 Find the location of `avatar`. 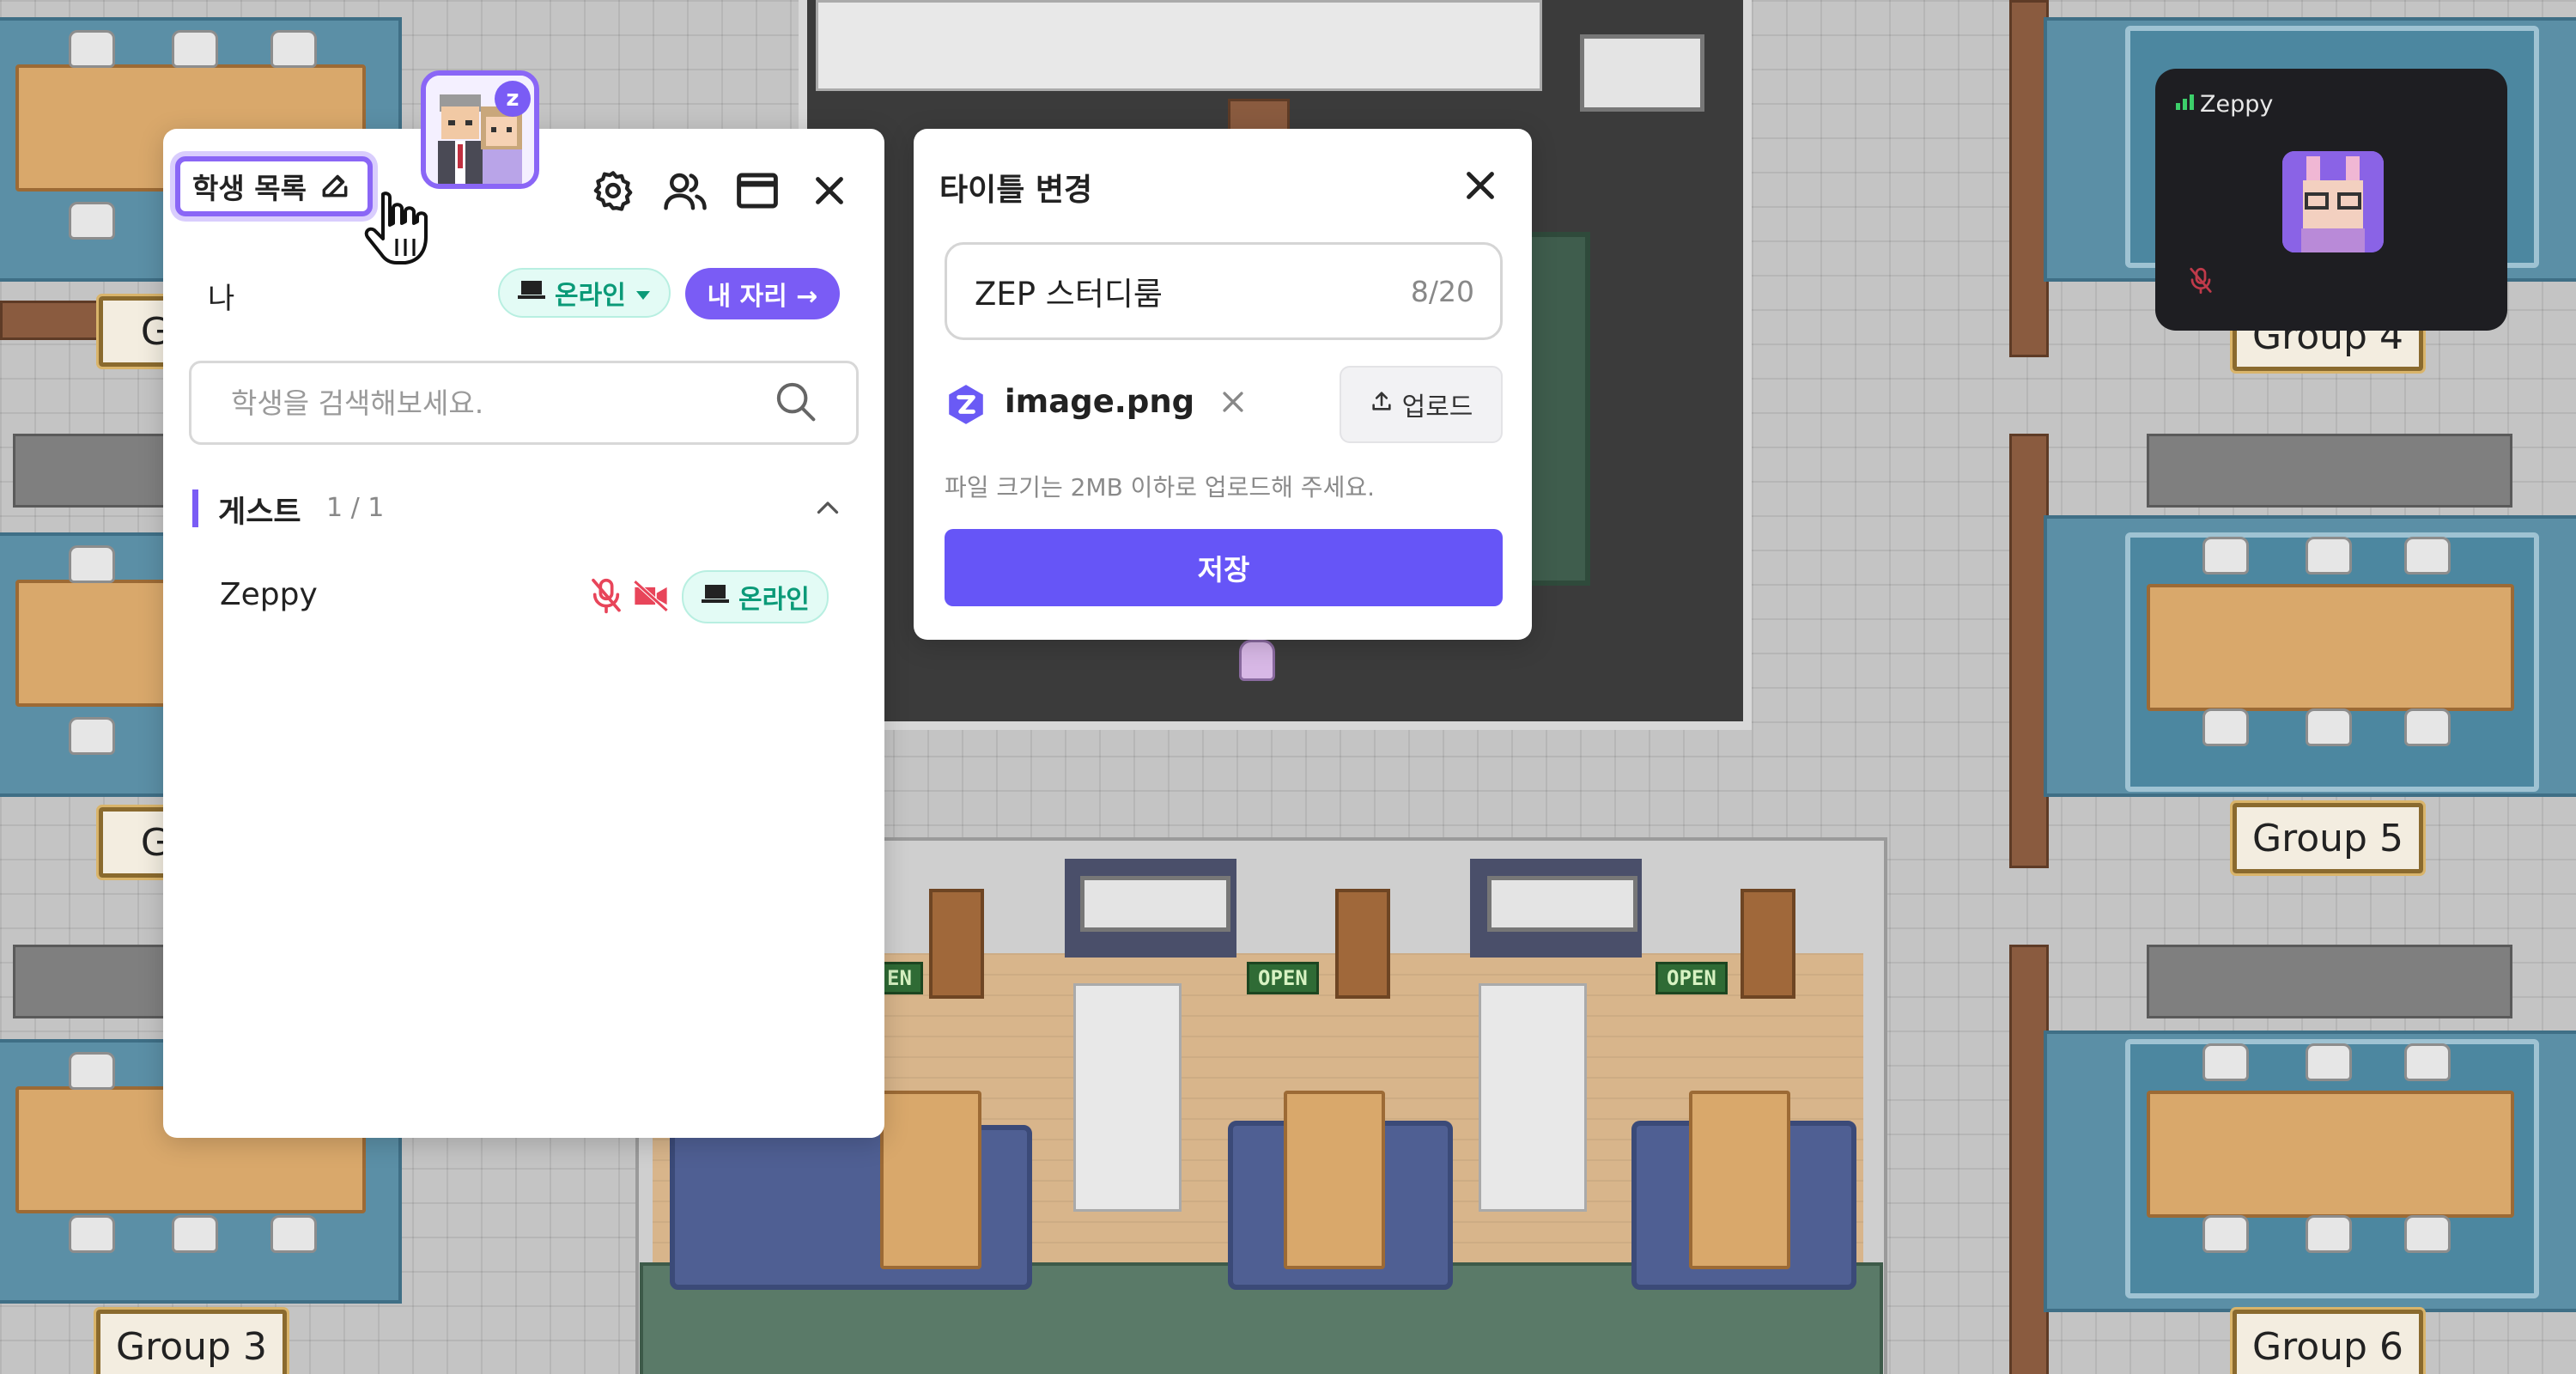

avatar is located at coordinates (2333, 201).